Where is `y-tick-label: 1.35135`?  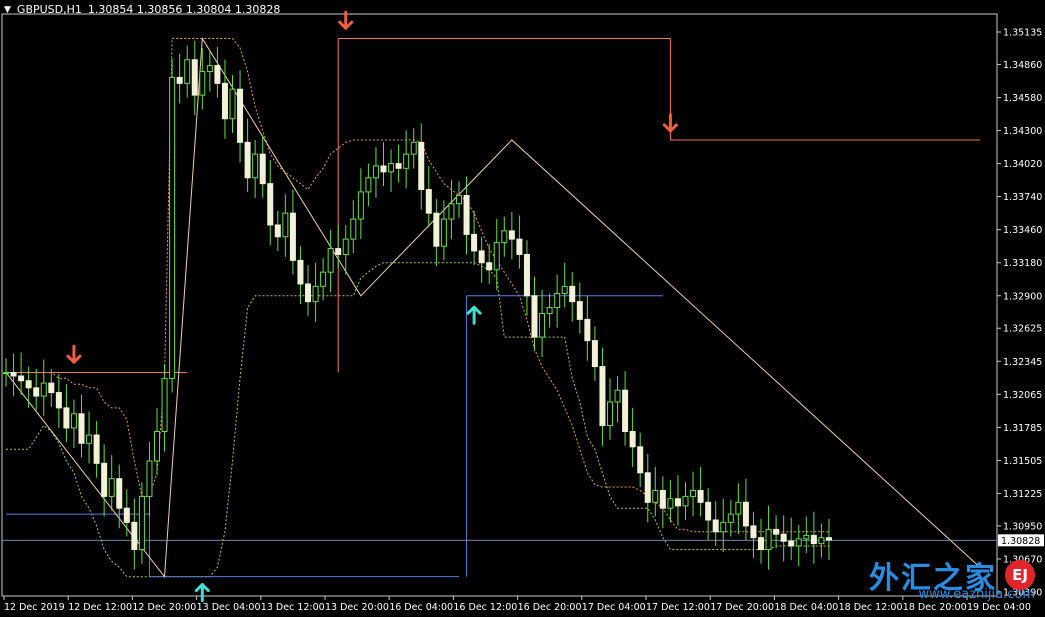 y-tick-label: 1.35135 is located at coordinates (1022, 33).